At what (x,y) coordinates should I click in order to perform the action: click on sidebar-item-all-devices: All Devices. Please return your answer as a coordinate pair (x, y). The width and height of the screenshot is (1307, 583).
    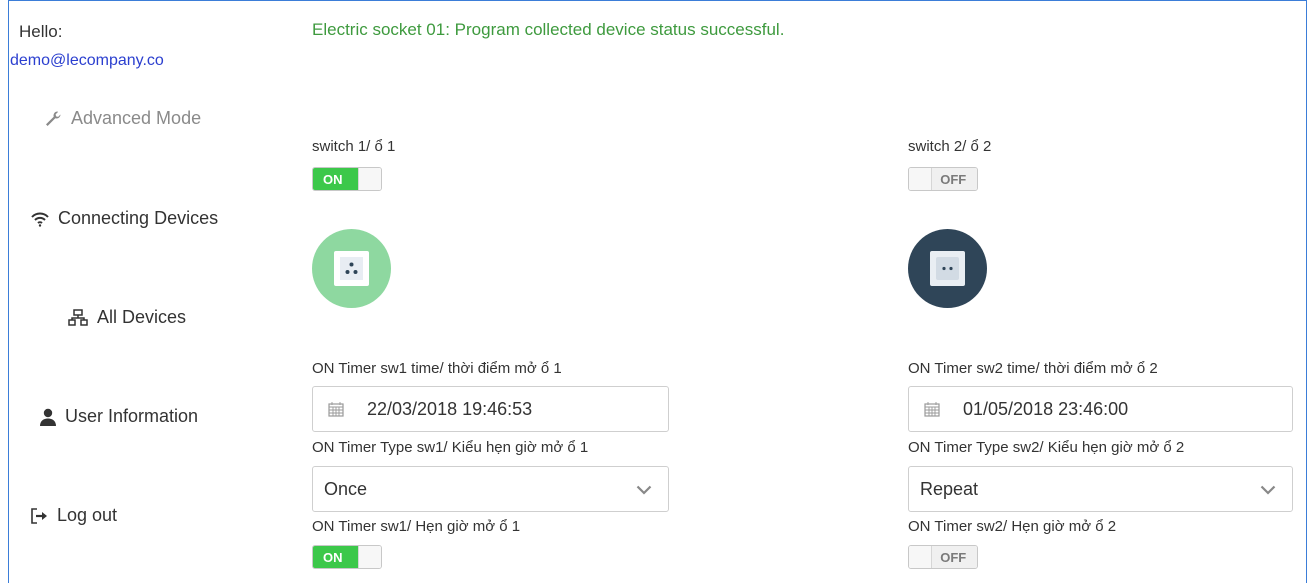
    Looking at the image, I should click on (127, 317).